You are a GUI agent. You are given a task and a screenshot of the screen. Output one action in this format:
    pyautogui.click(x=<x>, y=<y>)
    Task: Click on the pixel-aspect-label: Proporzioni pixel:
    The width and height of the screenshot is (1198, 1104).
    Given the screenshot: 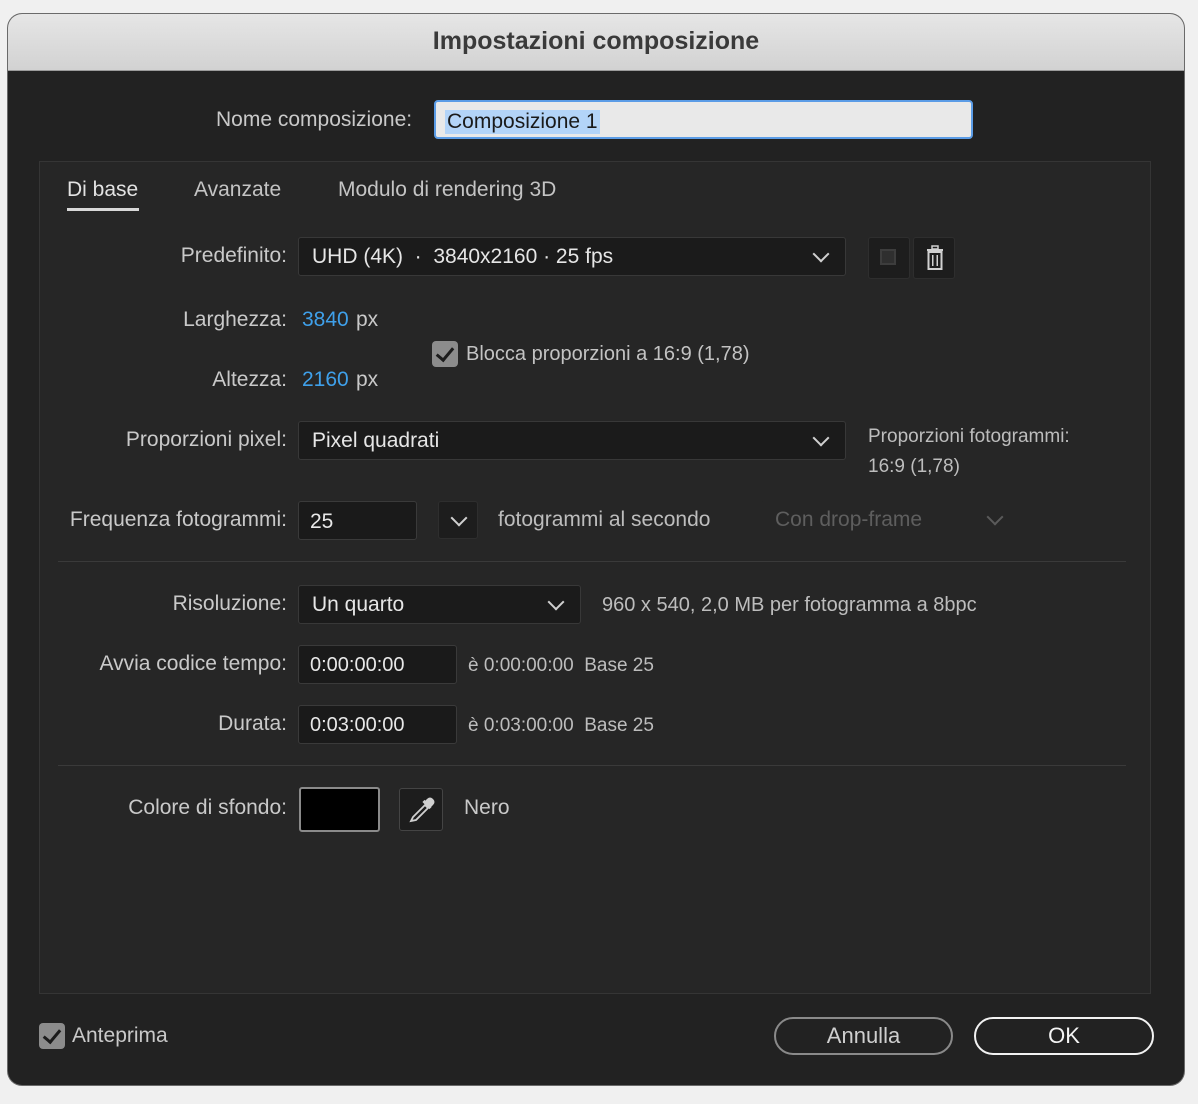 What is the action you would take?
    pyautogui.click(x=206, y=439)
    